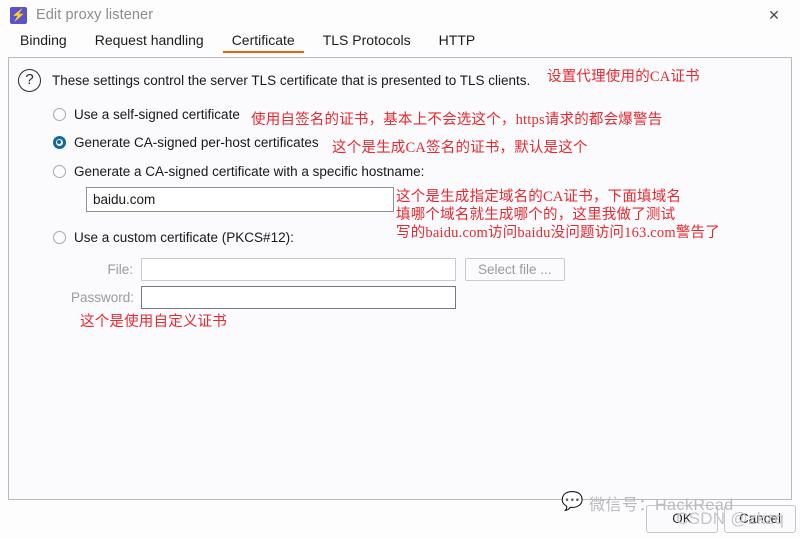  What do you see at coordinates (59, 171) in the screenshot?
I see `radio-ca-signed-specific-hostname` at bounding box center [59, 171].